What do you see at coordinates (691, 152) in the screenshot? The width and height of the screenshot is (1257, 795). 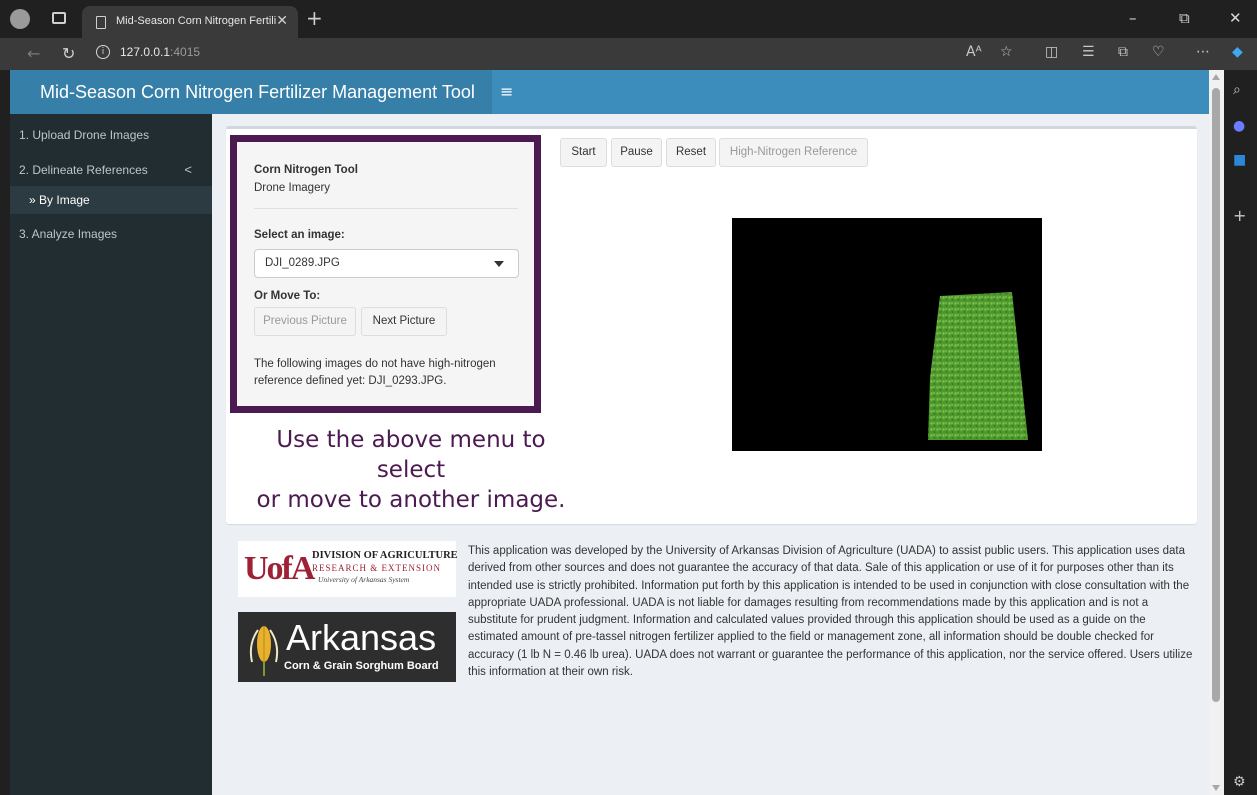 I see `reset-button: Reset` at bounding box center [691, 152].